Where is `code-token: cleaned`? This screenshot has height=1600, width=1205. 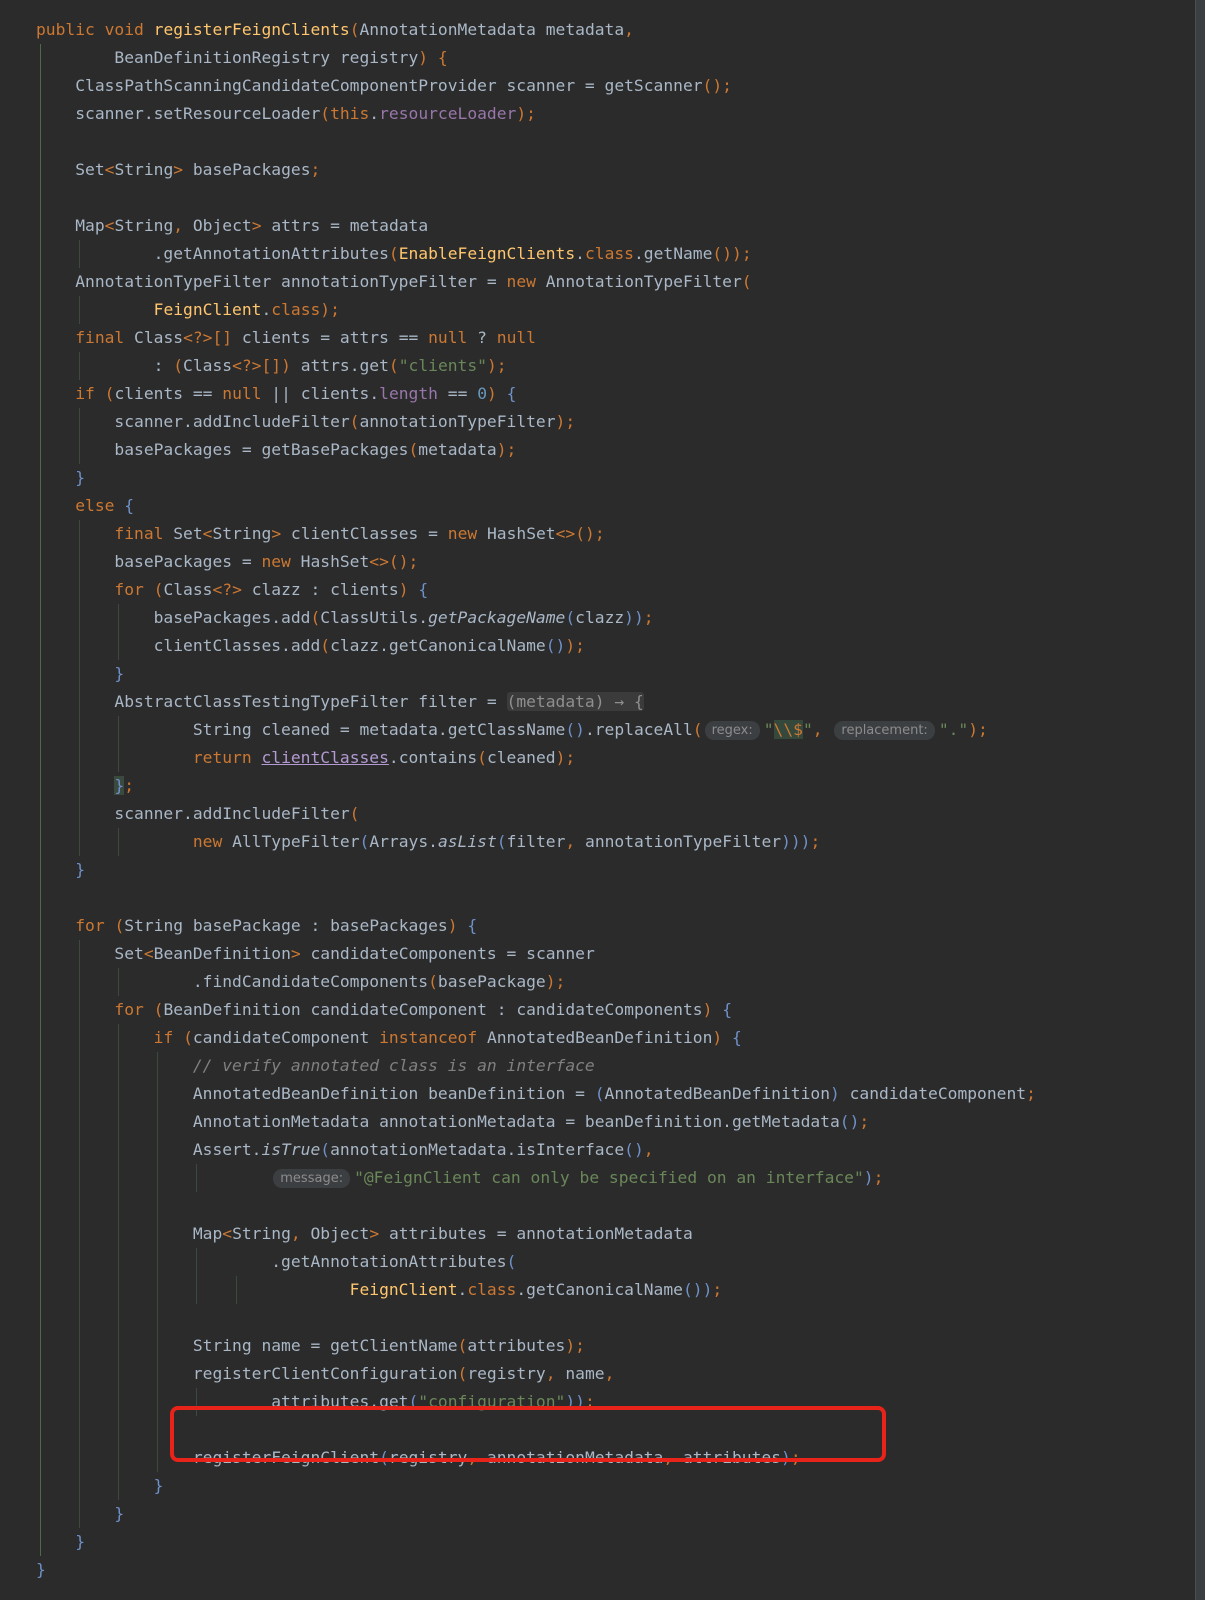
code-token: cleaned is located at coordinates (521, 757).